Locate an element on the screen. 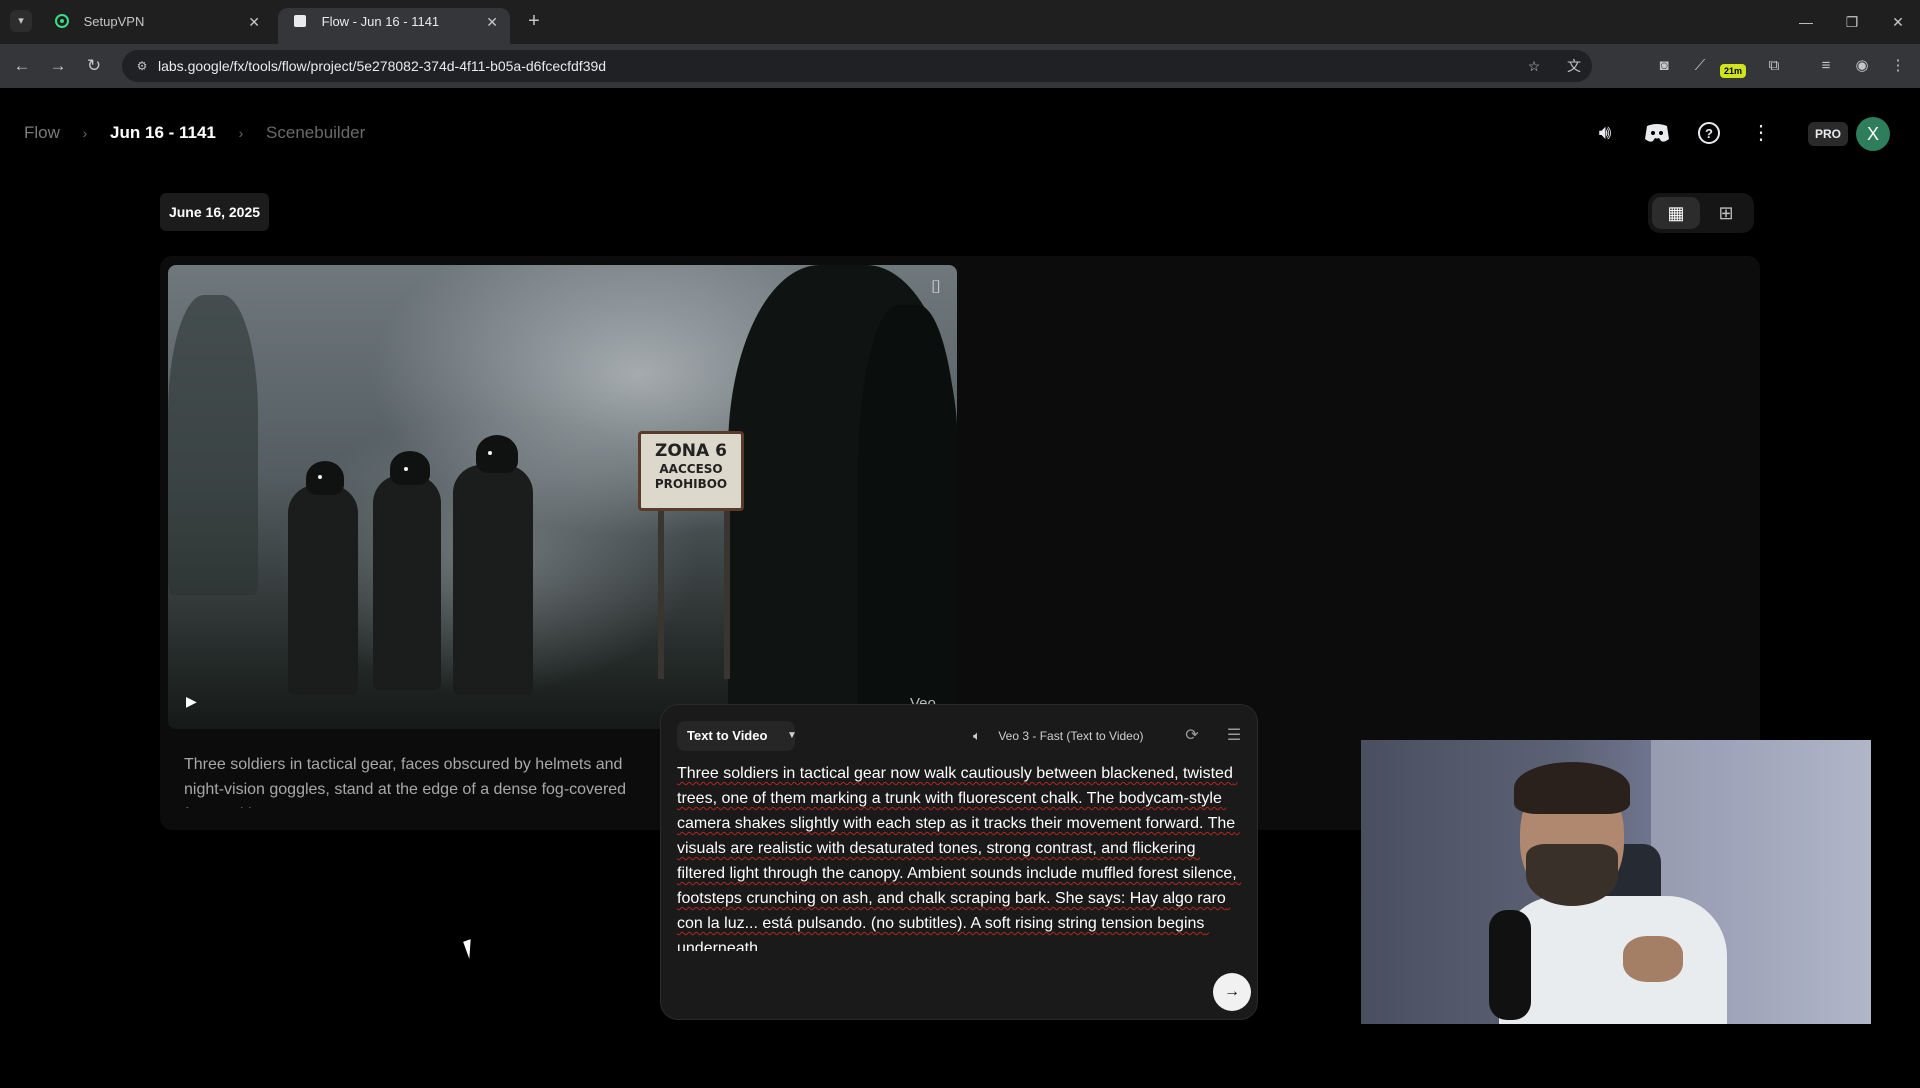 The width and height of the screenshot is (1920, 1088). media-control-icon: ≡ is located at coordinates (1826, 66).